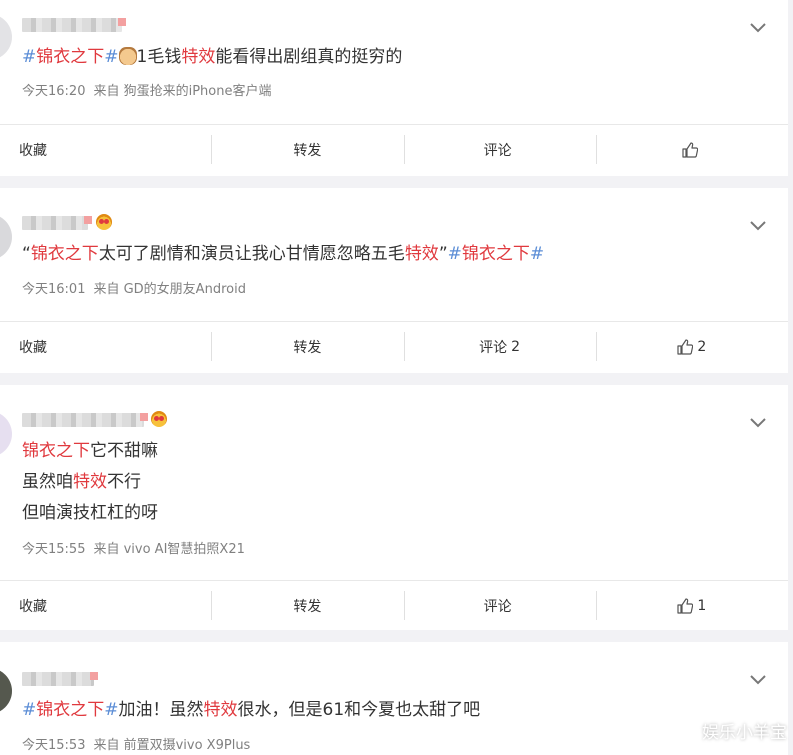 Image resolution: width=793 pixels, height=755 pixels. What do you see at coordinates (159, 57) in the screenshot?
I see `content-text: 1毛钱` at bounding box center [159, 57].